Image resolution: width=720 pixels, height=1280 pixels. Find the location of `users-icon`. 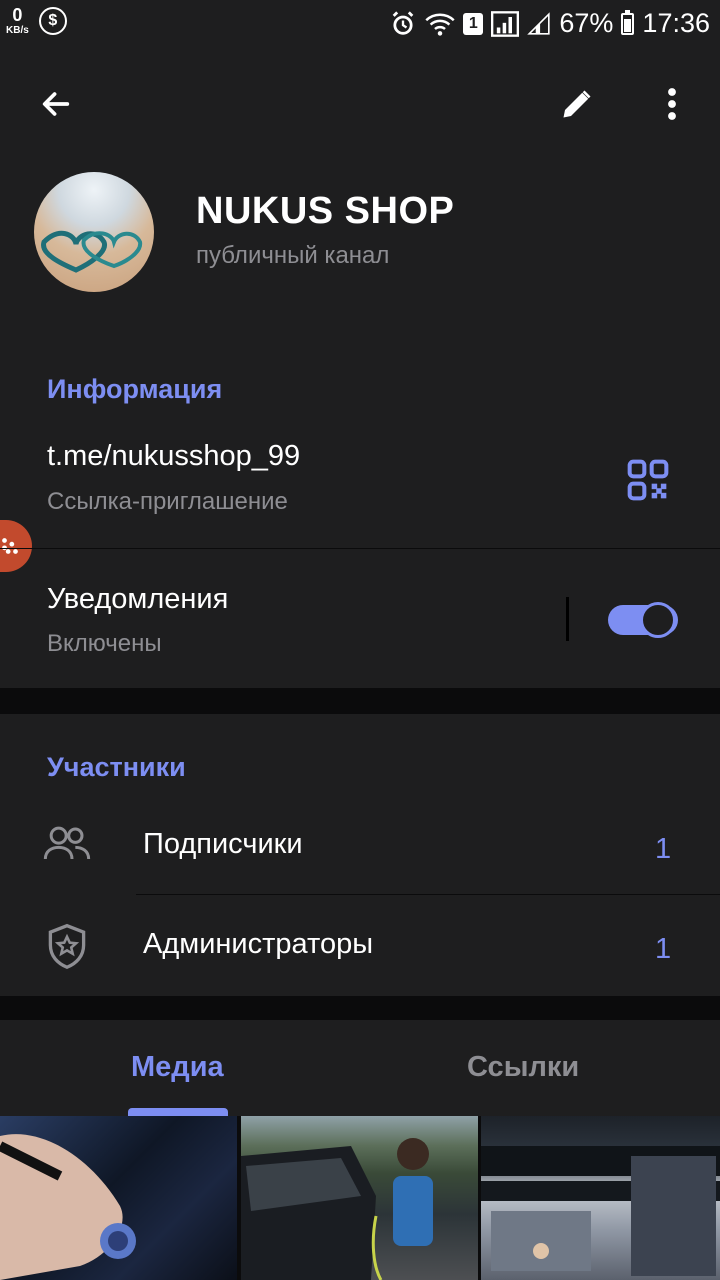

users-icon is located at coordinates (67, 846).